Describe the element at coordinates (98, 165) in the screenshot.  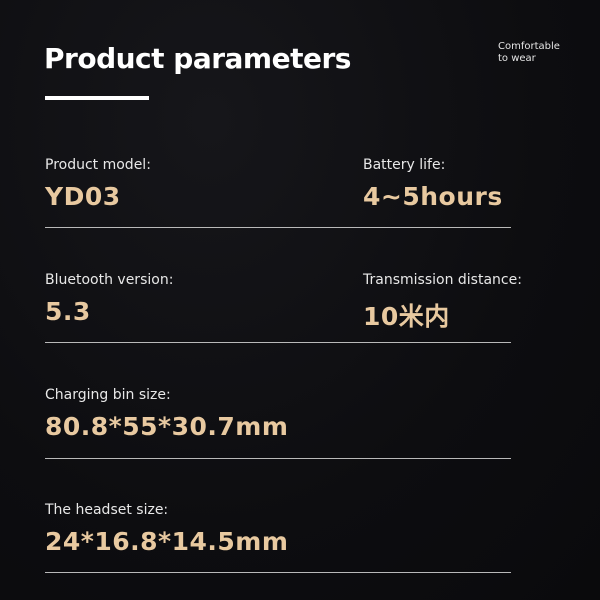
I see `product-model-label: Product model:` at that location.